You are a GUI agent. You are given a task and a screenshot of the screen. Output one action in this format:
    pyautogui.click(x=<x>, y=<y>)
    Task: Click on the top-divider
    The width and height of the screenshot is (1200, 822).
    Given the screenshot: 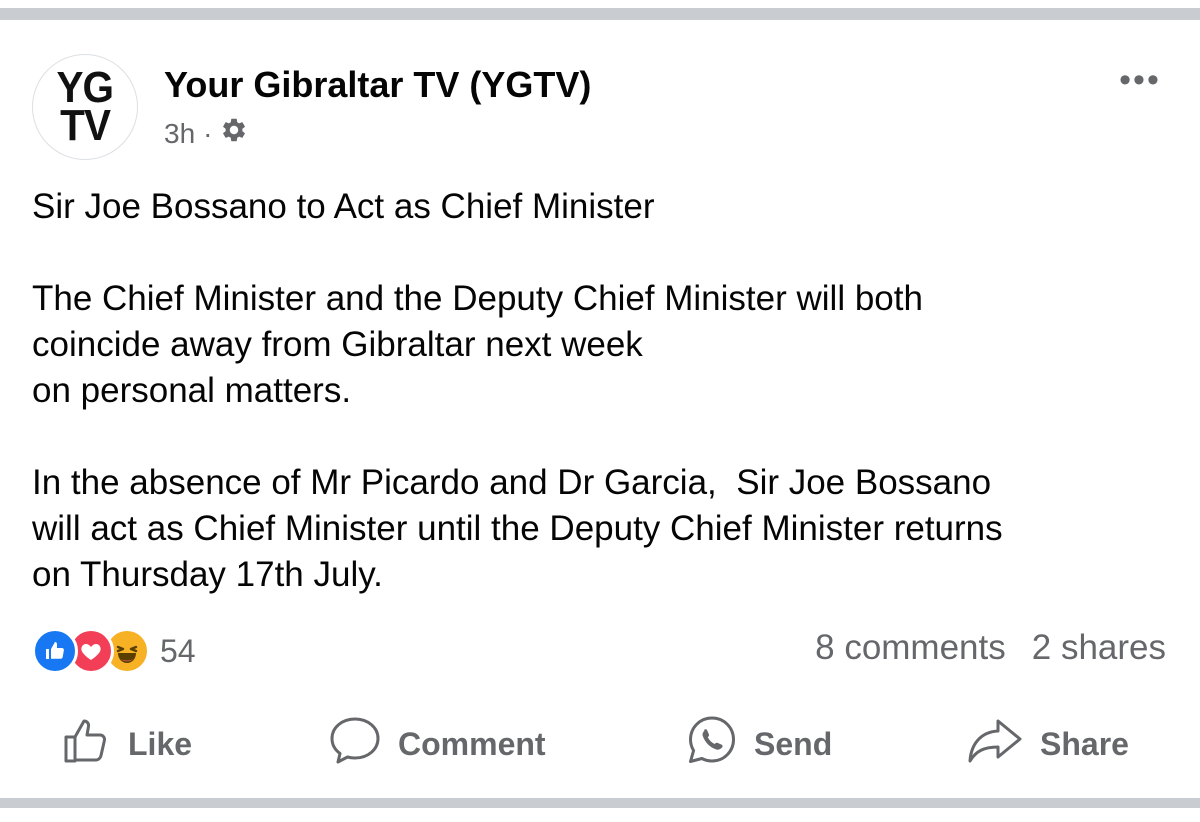 What is the action you would take?
    pyautogui.click(x=600, y=14)
    